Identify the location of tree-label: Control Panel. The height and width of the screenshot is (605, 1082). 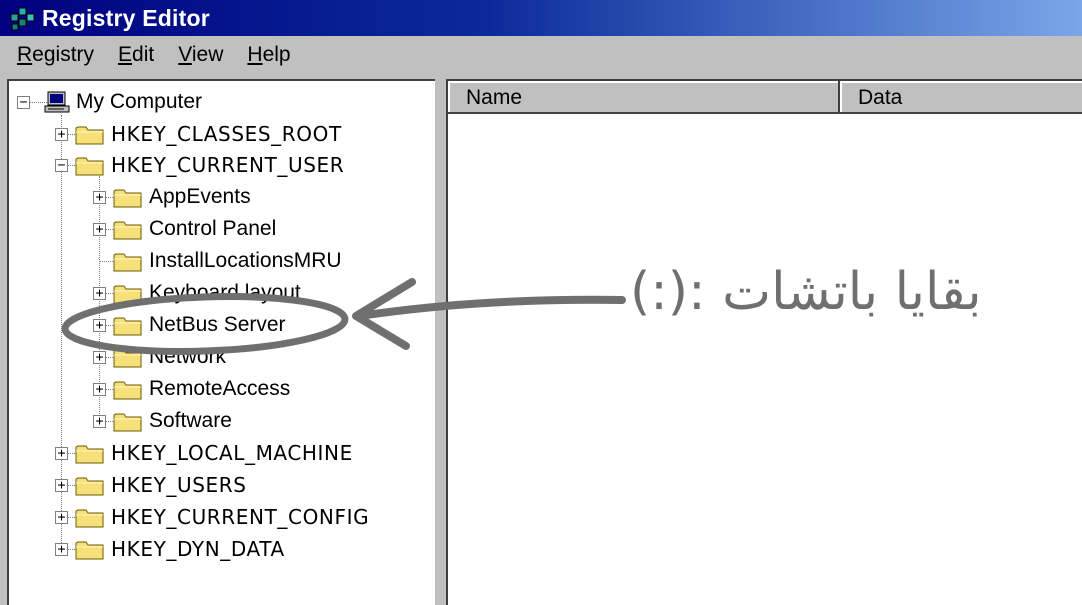
(213, 228).